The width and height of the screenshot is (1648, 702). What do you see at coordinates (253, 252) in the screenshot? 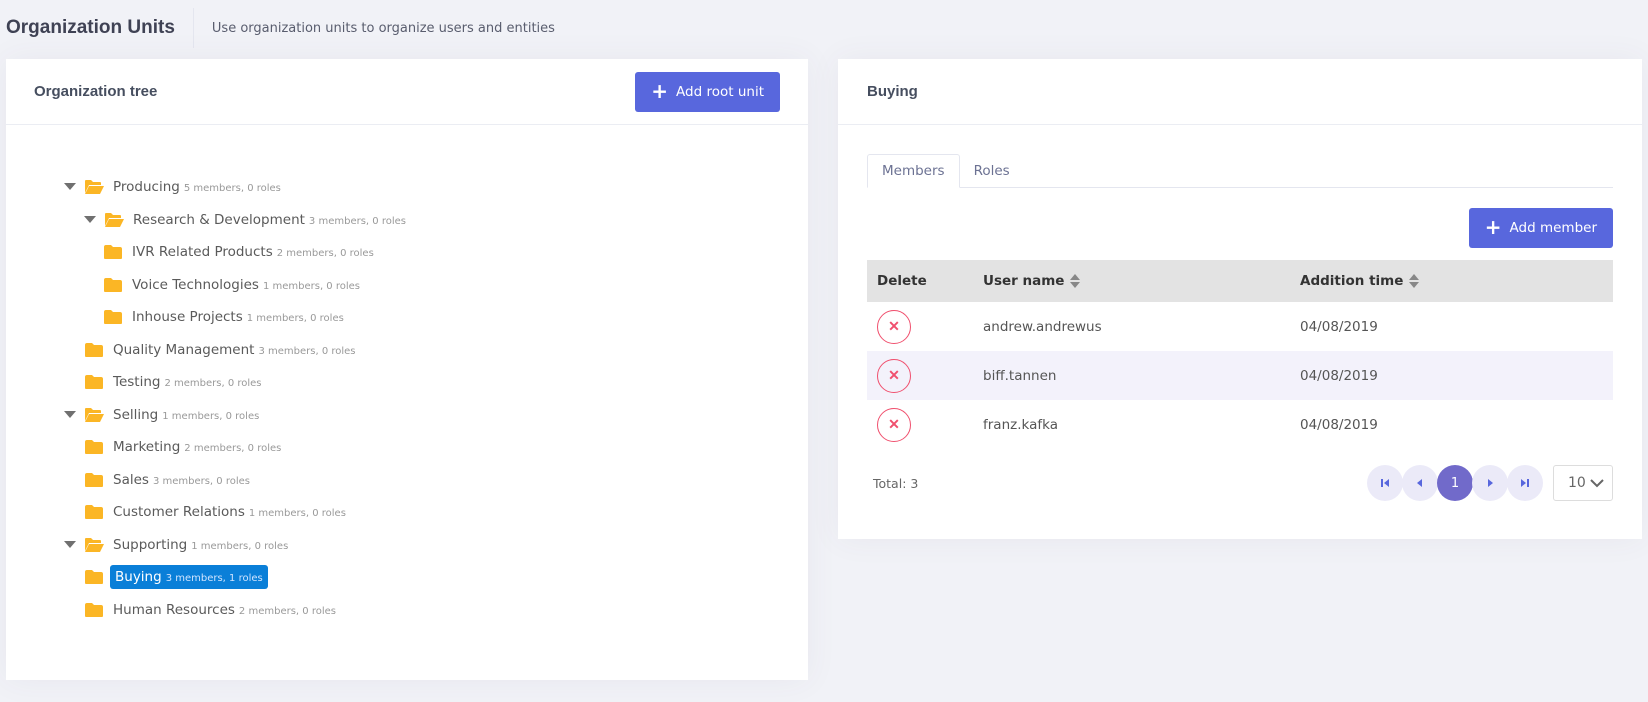
I see `tree-node-label: IVR Related Products 2 members, 0 roles` at bounding box center [253, 252].